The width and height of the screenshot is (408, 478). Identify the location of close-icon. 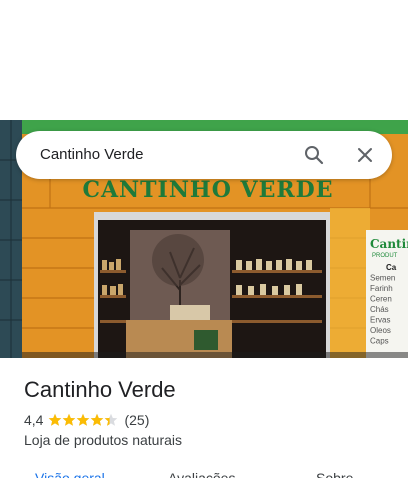
(365, 155).